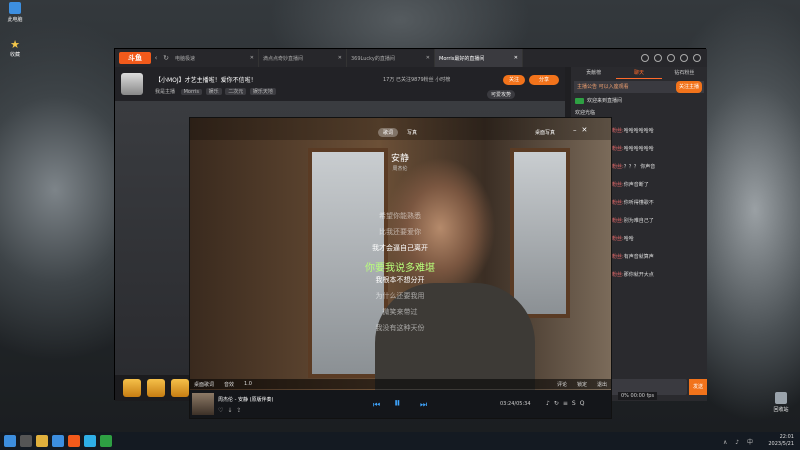 The height and width of the screenshot is (450, 800). What do you see at coordinates (684, 73) in the screenshot?
I see `tab-diamond-fans: 钻石粉丝` at bounding box center [684, 73].